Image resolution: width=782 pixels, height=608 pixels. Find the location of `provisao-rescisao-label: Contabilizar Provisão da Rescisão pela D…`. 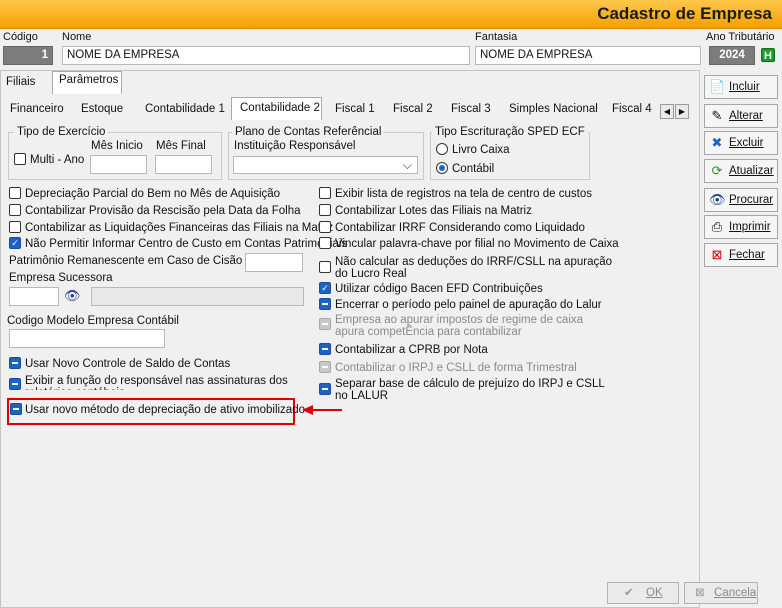

provisao-rescisao-label: Contabilizar Provisão da Rescisão pela D… is located at coordinates (163, 211).